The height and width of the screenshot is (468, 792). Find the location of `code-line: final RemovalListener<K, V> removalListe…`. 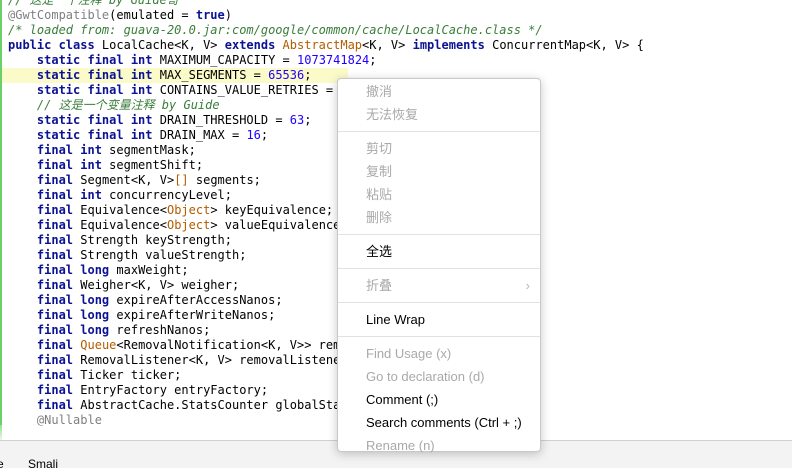

code-line: final RemovalListener<K, V> removalListe… is located at coordinates (326, 360).